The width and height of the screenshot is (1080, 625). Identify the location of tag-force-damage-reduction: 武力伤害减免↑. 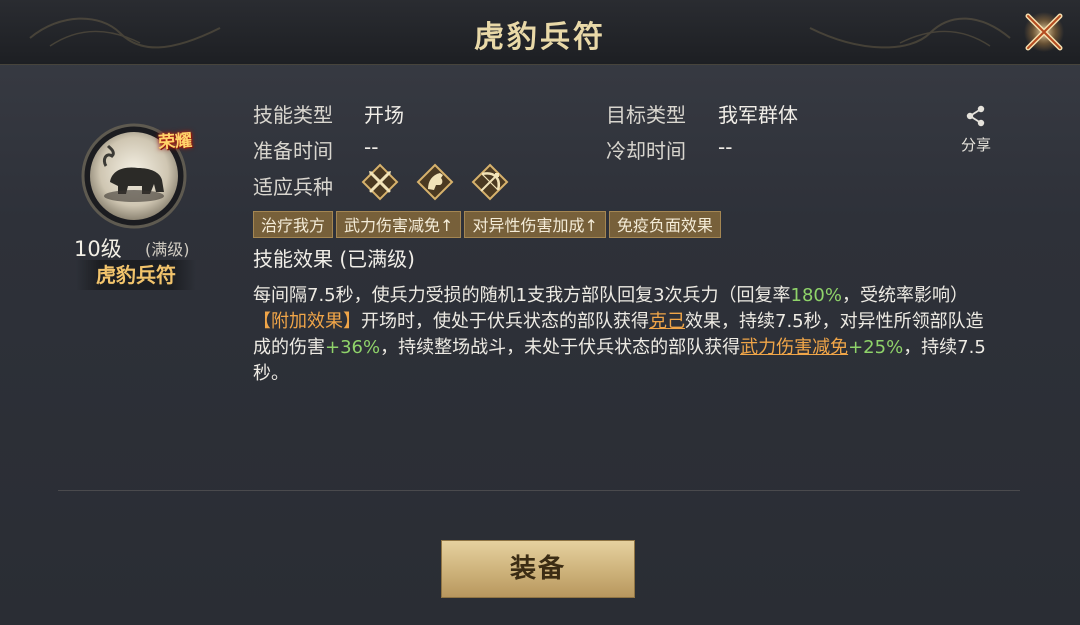
(399, 224).